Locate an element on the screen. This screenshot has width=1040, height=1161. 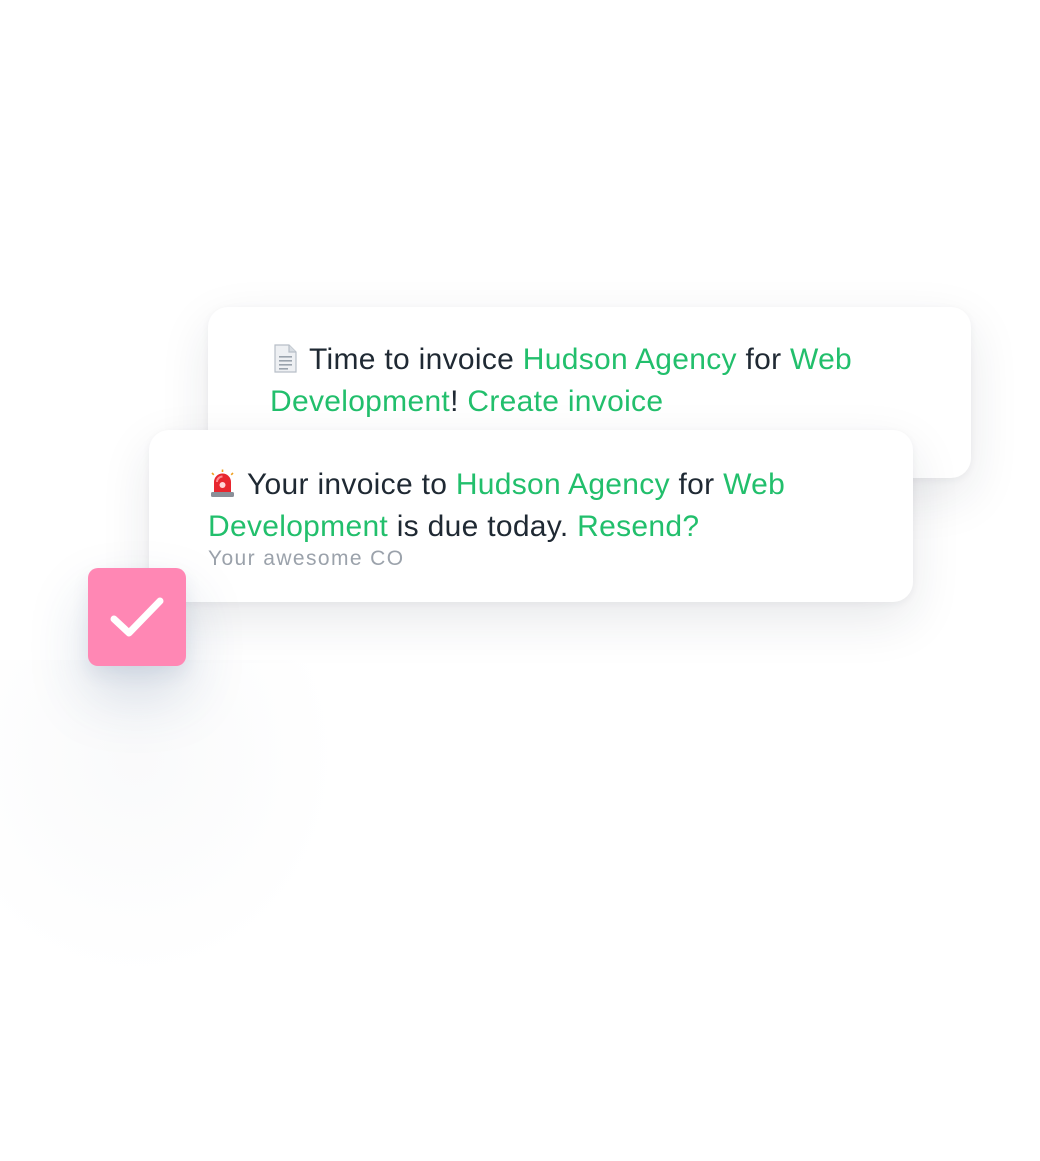
message-text: Your invoice to is located at coordinates (351, 484).